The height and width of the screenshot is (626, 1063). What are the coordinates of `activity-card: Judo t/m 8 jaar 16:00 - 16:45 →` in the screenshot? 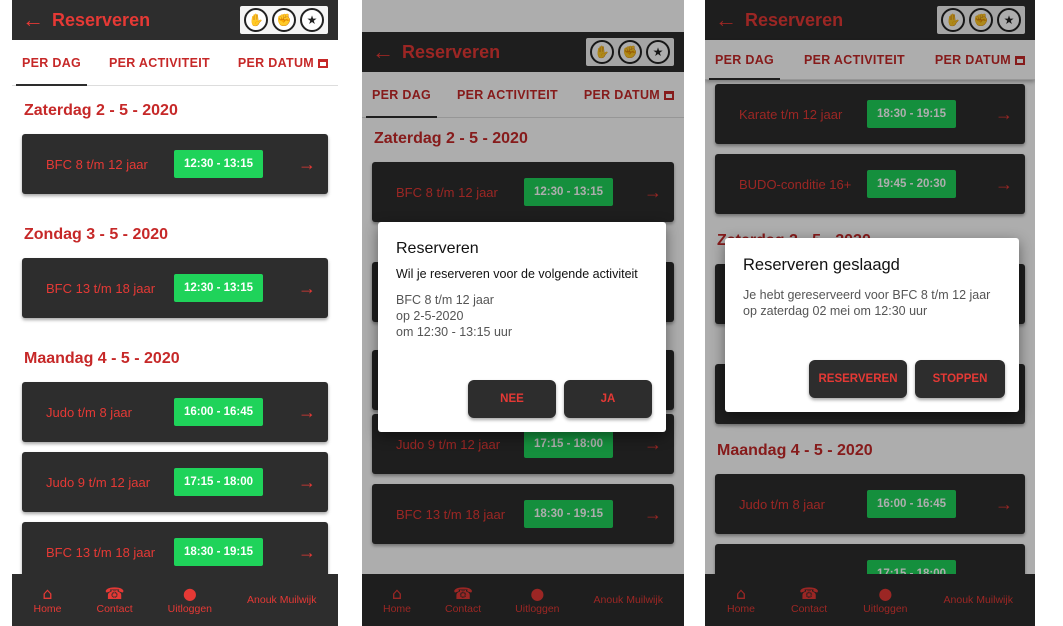 It's located at (175, 412).